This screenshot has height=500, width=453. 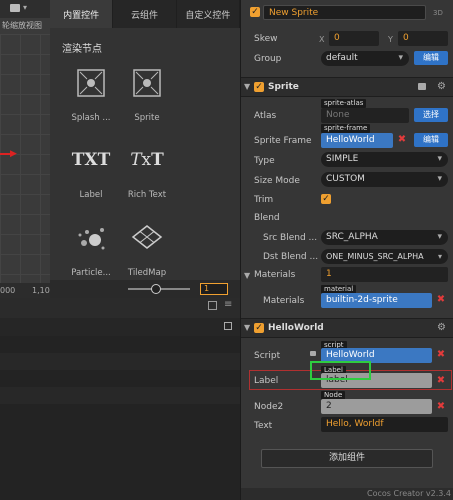 What do you see at coordinates (365, 58) in the screenshot?
I see `group-select: default` at bounding box center [365, 58].